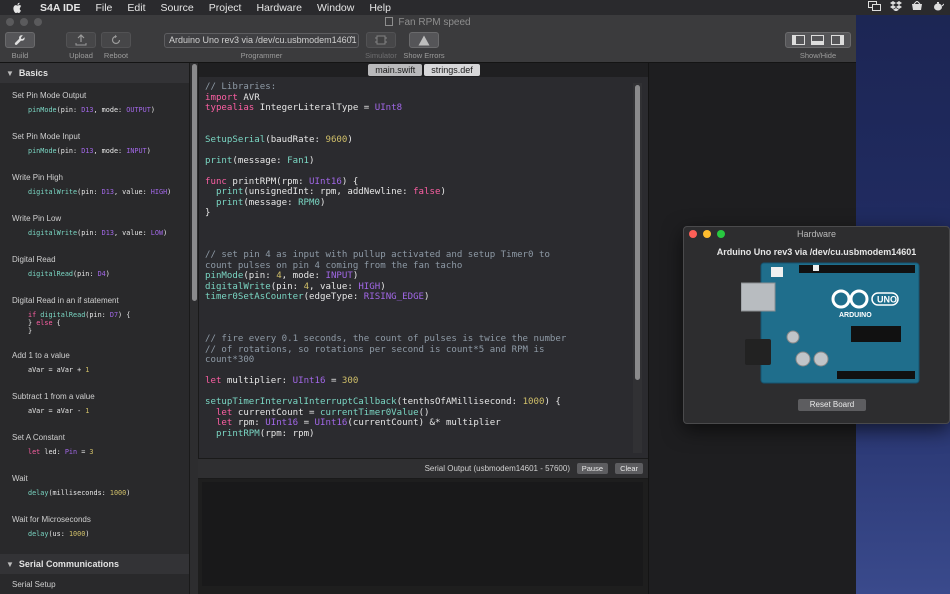 Image resolution: width=950 pixels, height=594 pixels. Describe the element at coordinates (693, 234) in the screenshot. I see `close-window-button` at that location.